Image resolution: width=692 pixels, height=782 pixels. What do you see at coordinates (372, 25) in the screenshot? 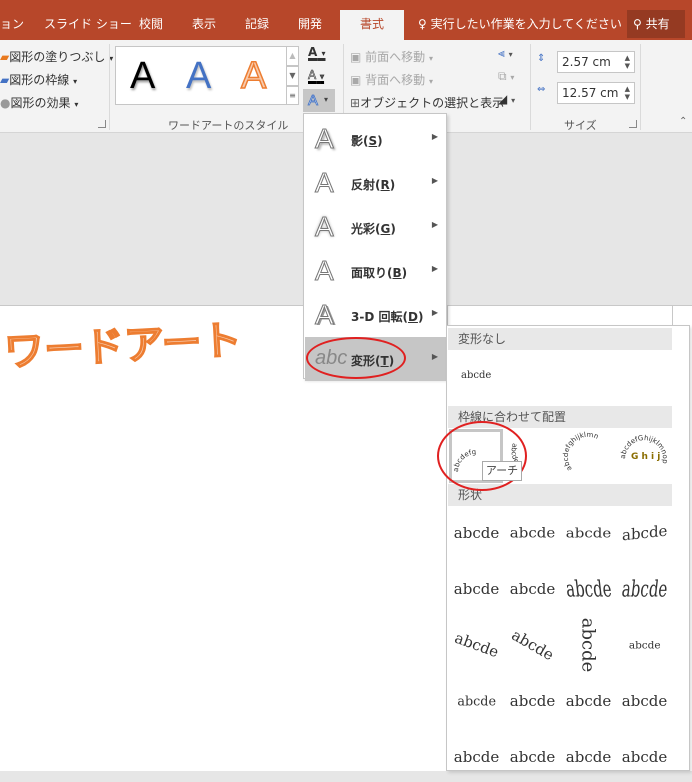
I see `tab-format: 書式` at bounding box center [372, 25].